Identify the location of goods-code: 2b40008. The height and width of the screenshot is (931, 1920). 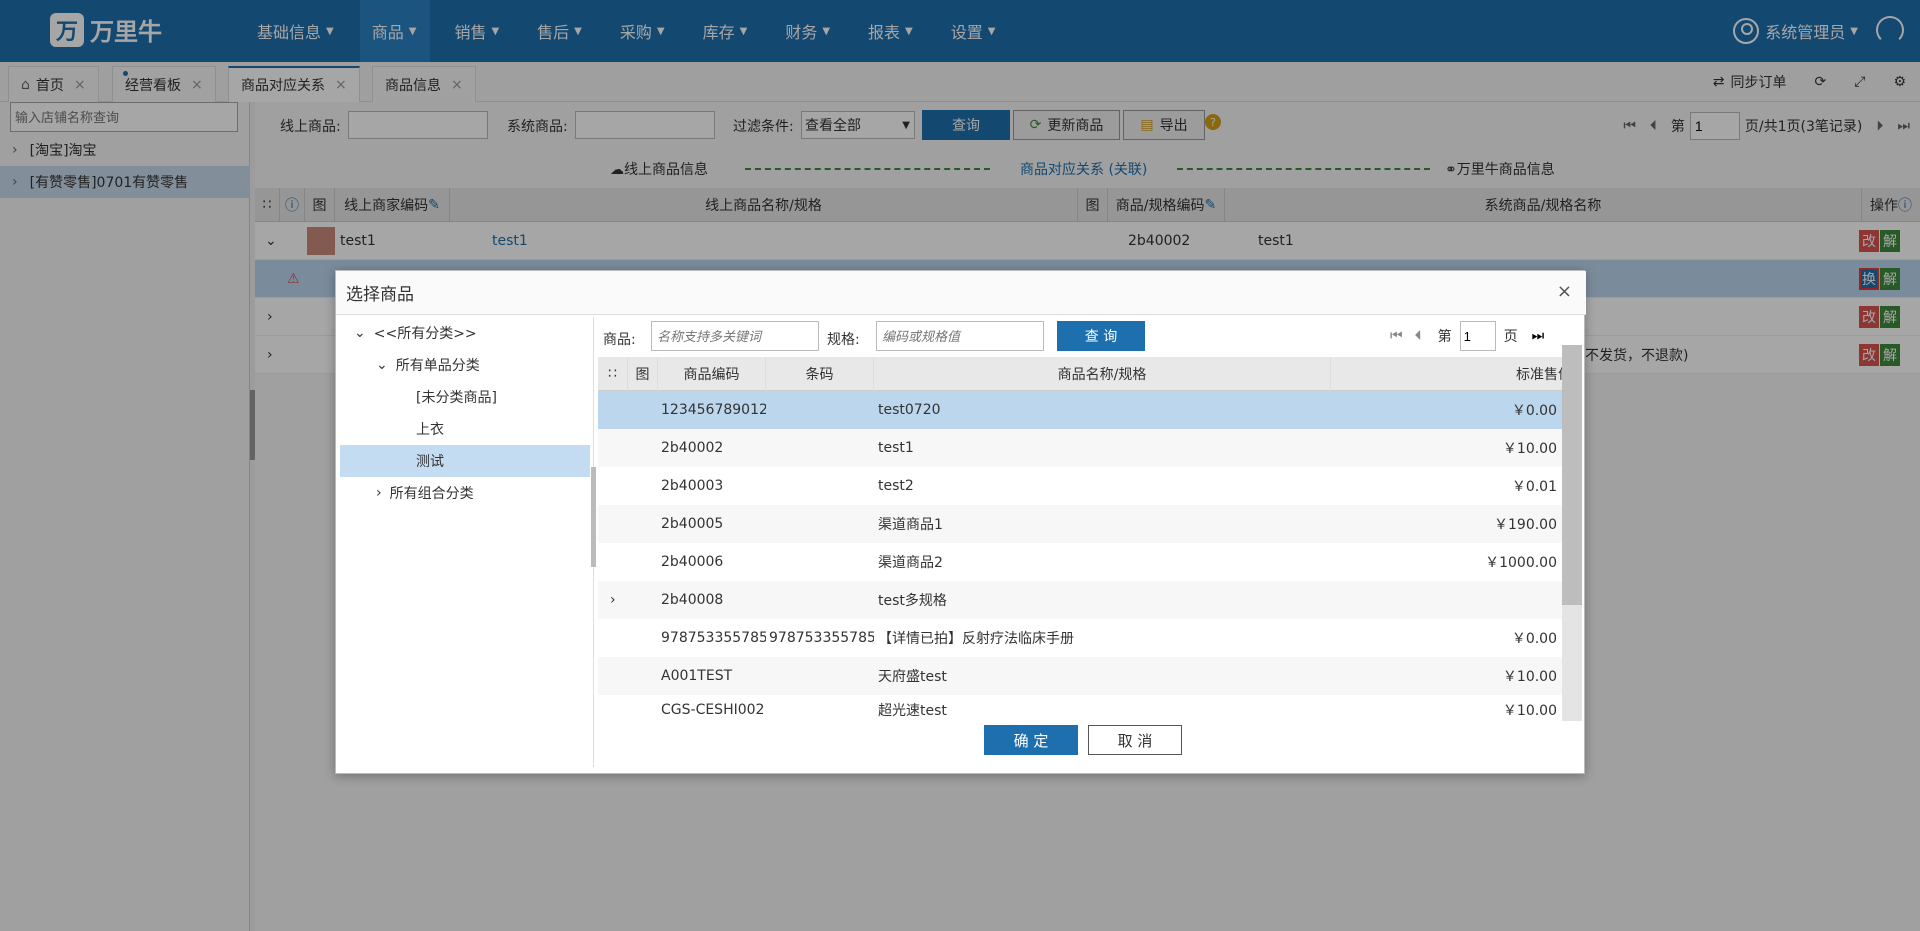
(692, 600).